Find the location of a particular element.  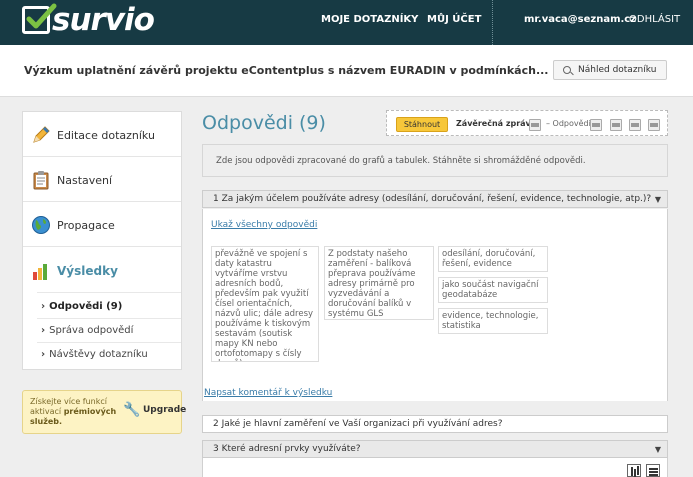

upgrade-label: Upgrade is located at coordinates (165, 410).